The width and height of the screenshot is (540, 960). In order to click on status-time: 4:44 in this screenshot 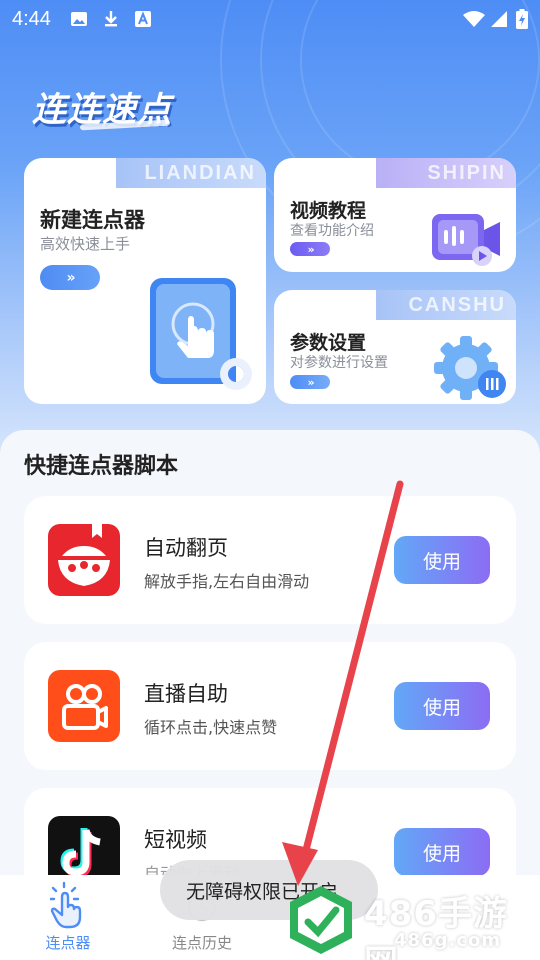, I will do `click(31, 19)`.